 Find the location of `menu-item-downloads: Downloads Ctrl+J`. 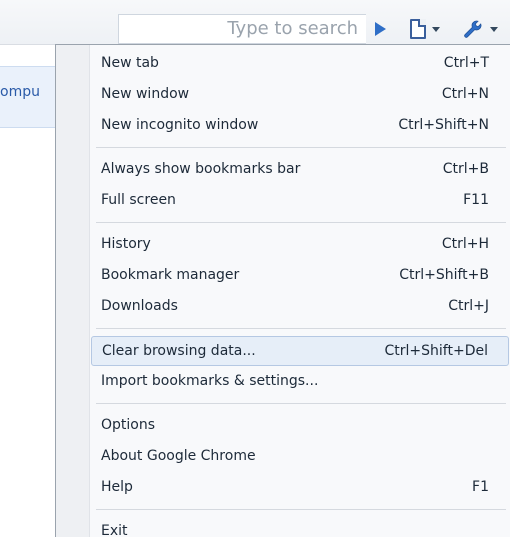

menu-item-downloads: Downloads Ctrl+J is located at coordinates (300, 307).